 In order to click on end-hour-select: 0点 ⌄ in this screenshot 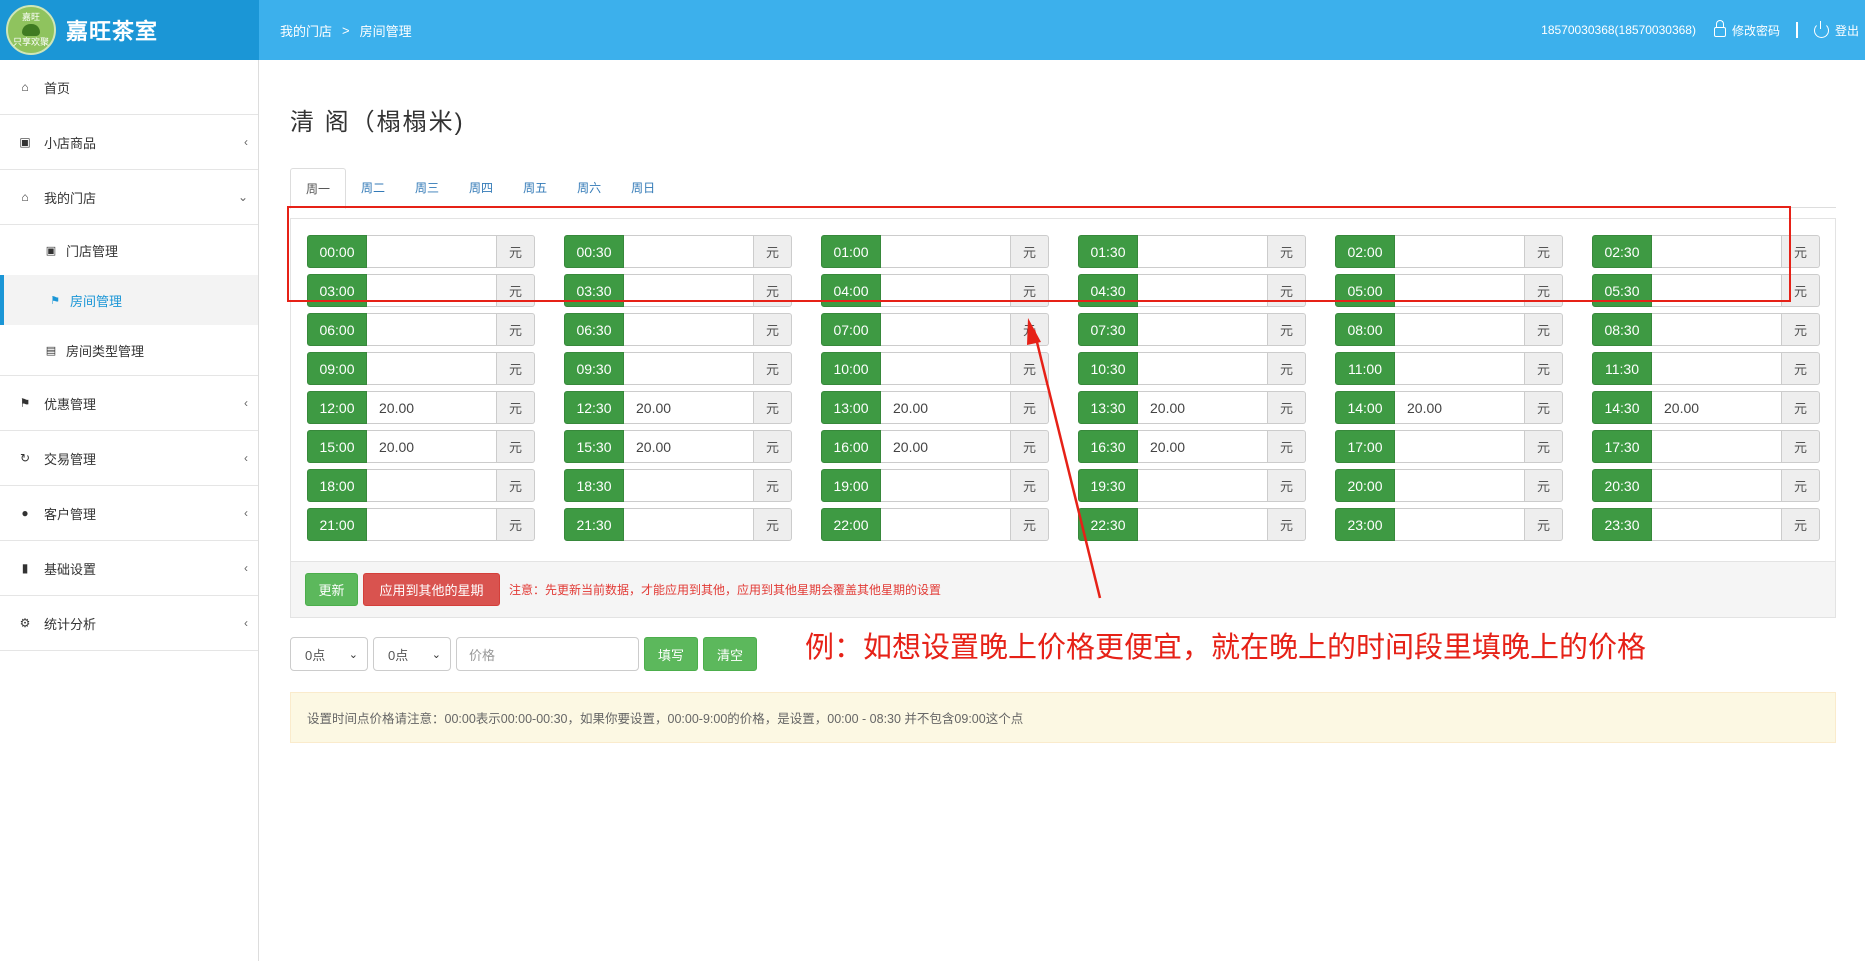, I will do `click(412, 654)`.